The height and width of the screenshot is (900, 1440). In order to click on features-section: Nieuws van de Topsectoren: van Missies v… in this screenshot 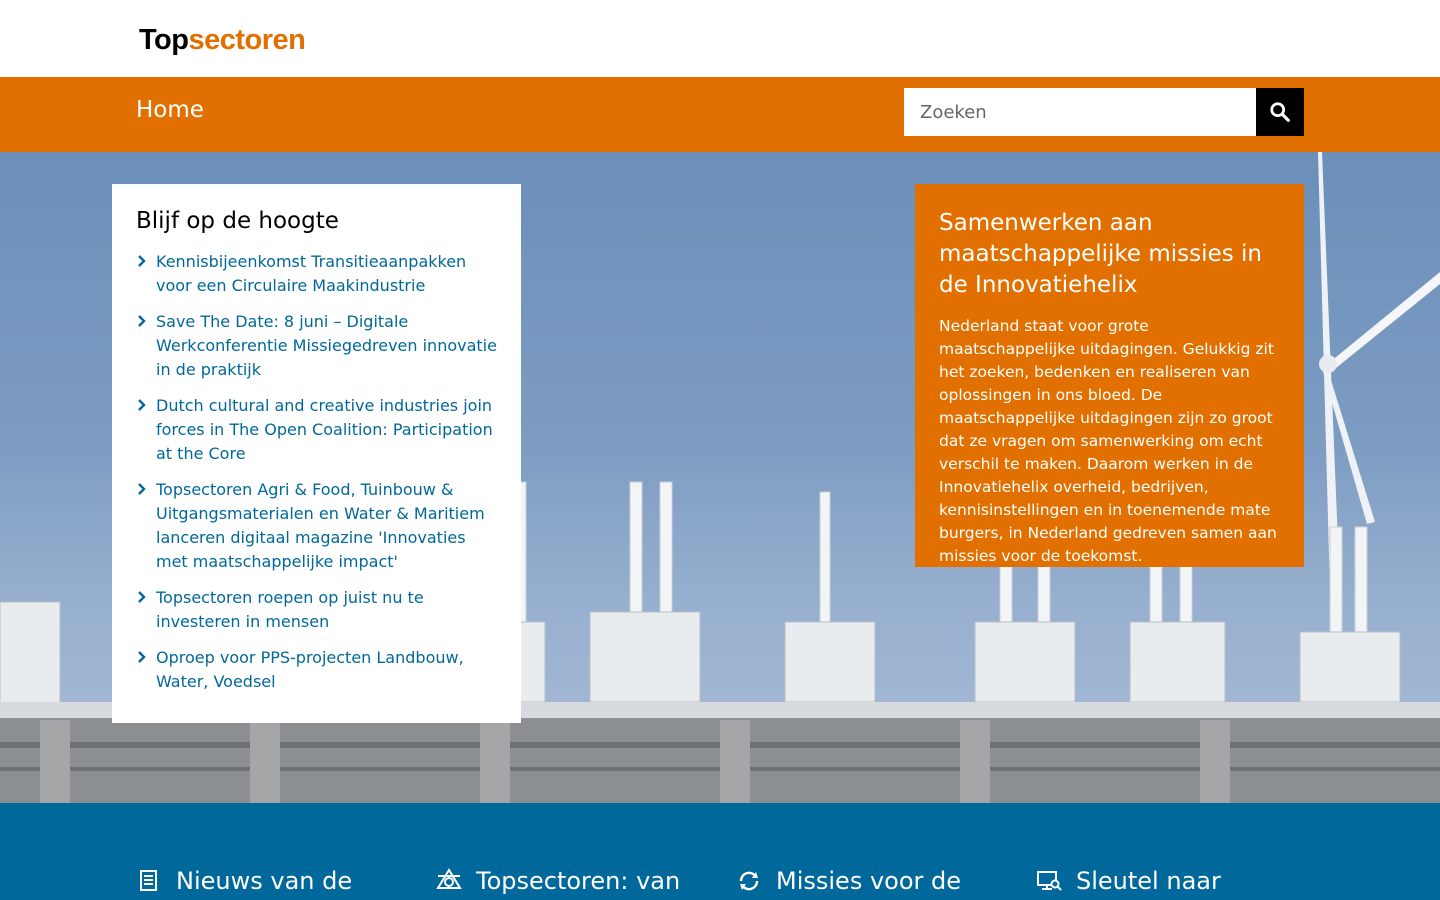, I will do `click(720, 851)`.